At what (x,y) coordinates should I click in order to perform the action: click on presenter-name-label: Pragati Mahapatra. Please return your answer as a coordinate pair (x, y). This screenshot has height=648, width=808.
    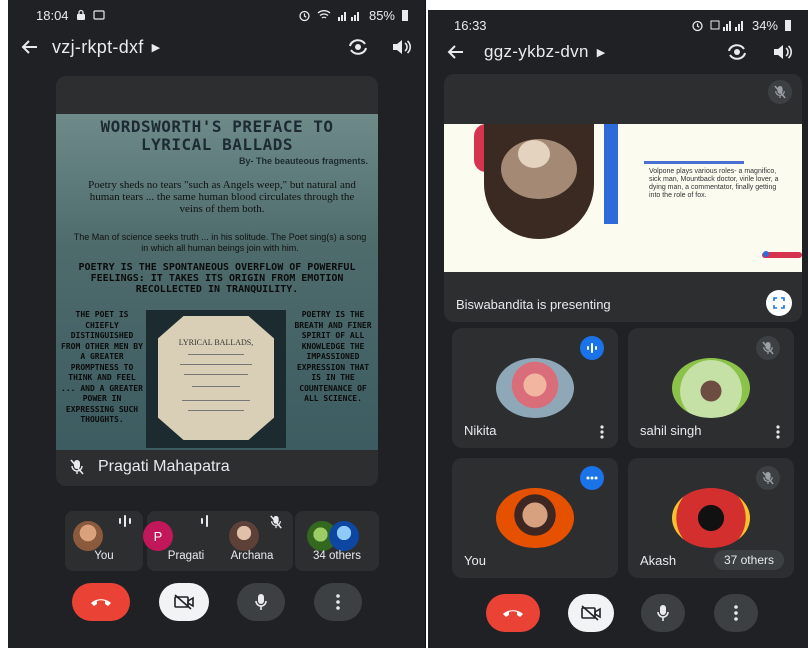
    Looking at the image, I should click on (150, 467).